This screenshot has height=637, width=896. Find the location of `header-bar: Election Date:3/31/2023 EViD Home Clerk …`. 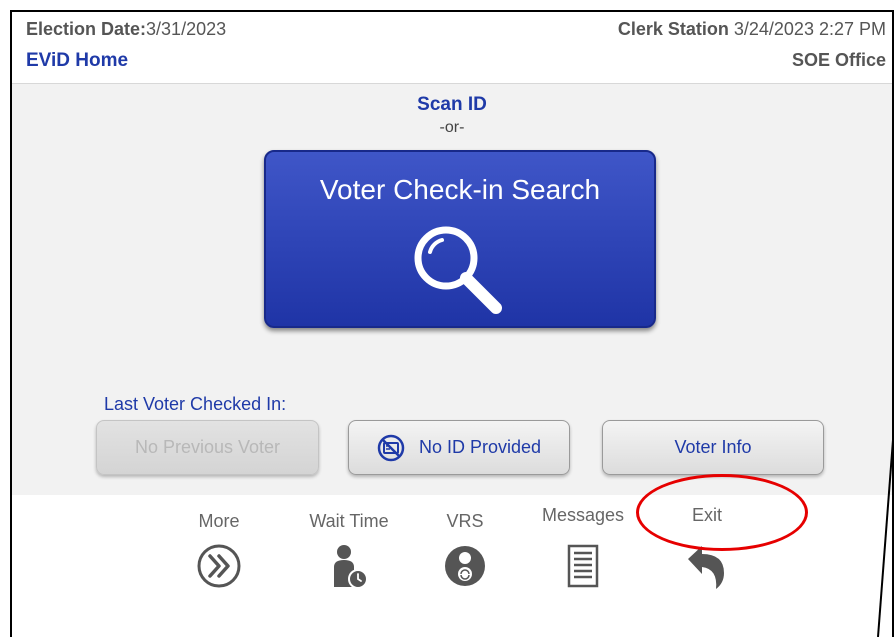

header-bar: Election Date:3/31/2023 EViD Home Clerk … is located at coordinates (452, 48).